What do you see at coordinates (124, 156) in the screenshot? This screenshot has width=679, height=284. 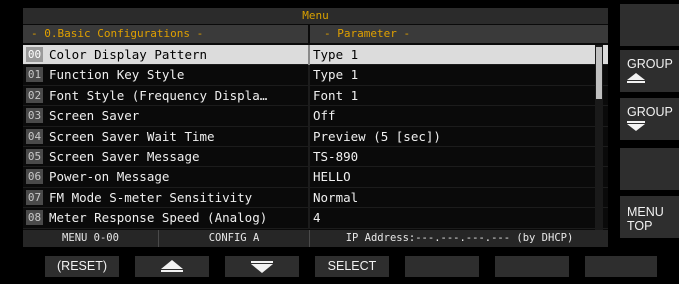 I see `menu-row-name: Screen Saver Message` at bounding box center [124, 156].